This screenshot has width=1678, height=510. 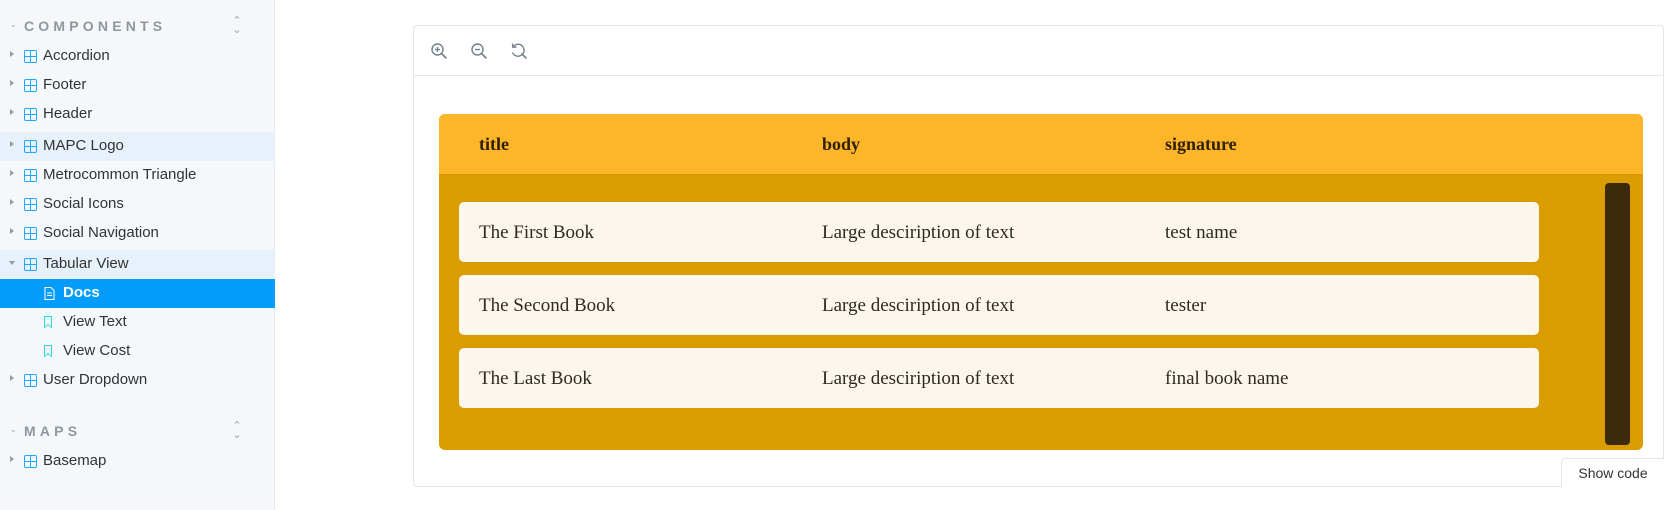 I want to click on sidebar-item-label: View Cost, so click(x=97, y=350).